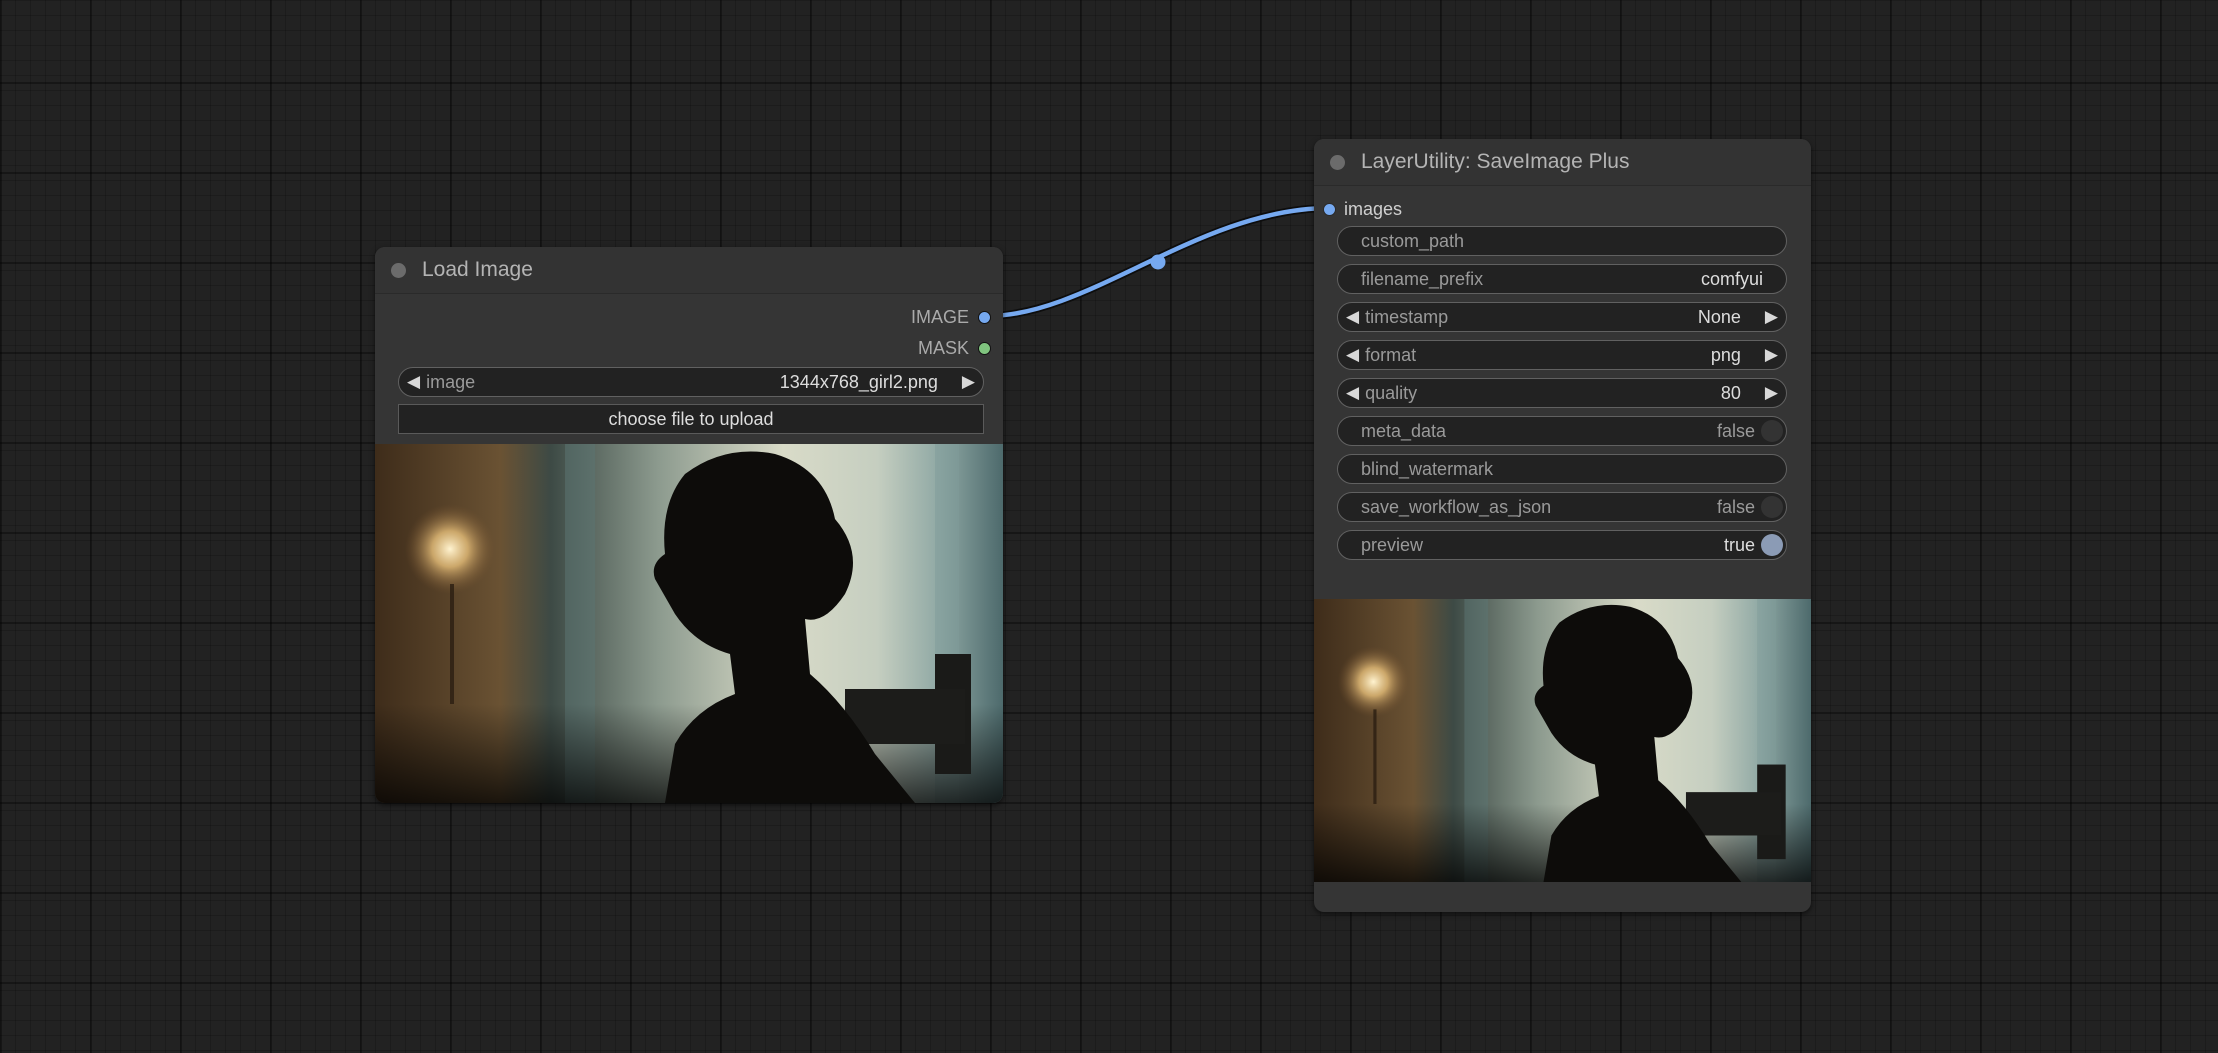 This screenshot has height=1053, width=2218. I want to click on timestamp-combo: ◀ timestamp None ▶, so click(1562, 317).